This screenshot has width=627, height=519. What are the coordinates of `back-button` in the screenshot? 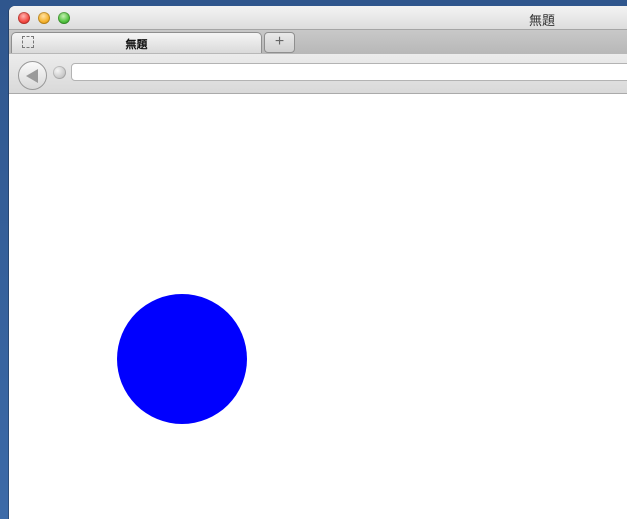 It's located at (32, 75).